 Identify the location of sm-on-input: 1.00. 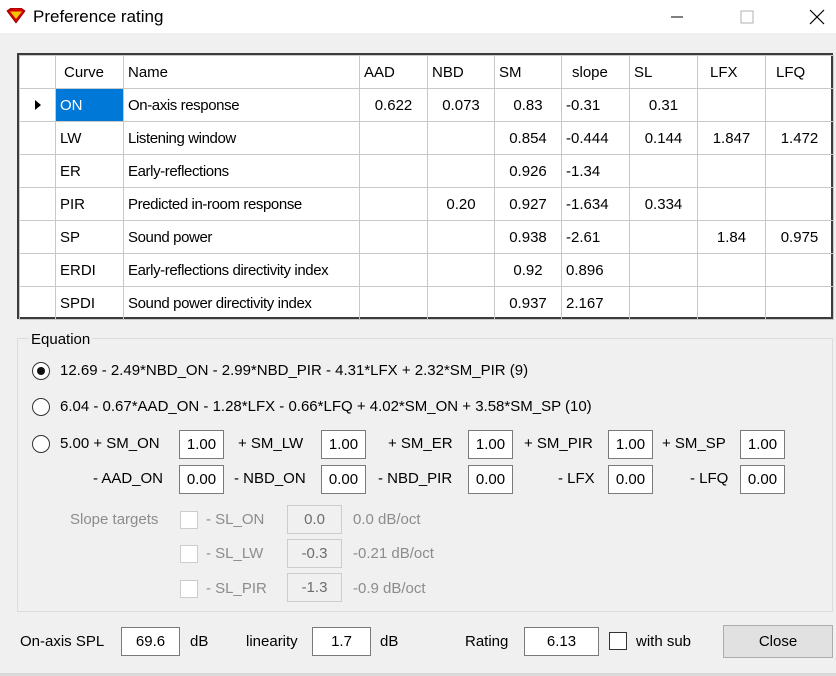
(201, 444).